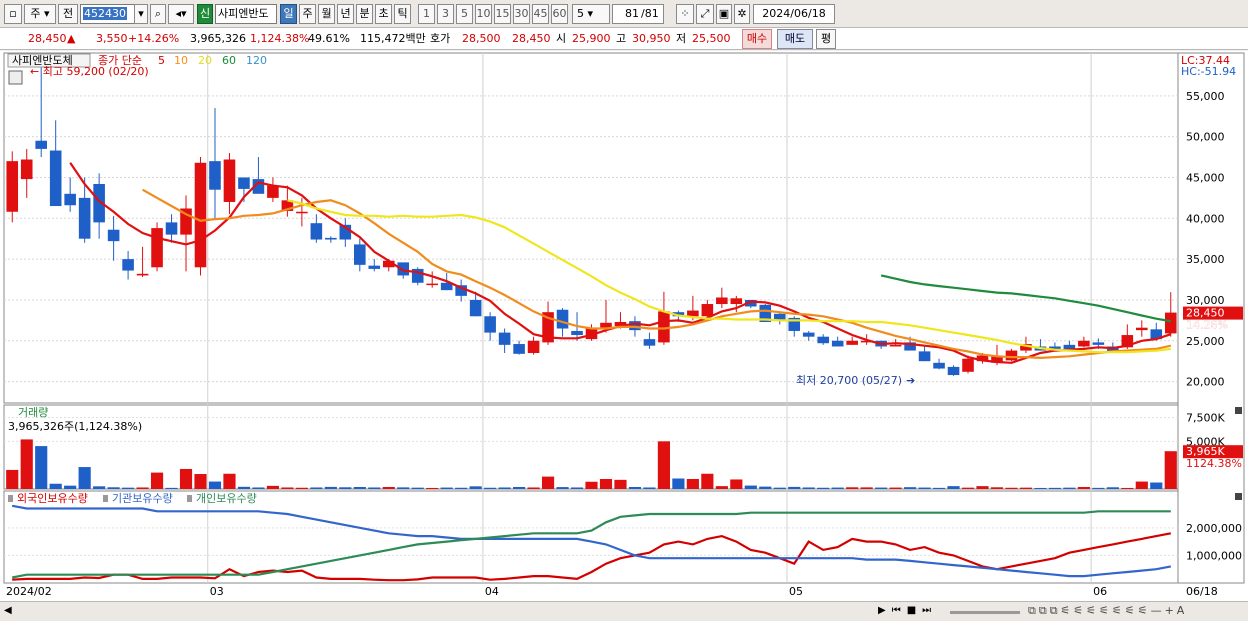 This screenshot has height=621, width=1248. What do you see at coordinates (795, 39) in the screenshot?
I see `sell-button: 매도` at bounding box center [795, 39].